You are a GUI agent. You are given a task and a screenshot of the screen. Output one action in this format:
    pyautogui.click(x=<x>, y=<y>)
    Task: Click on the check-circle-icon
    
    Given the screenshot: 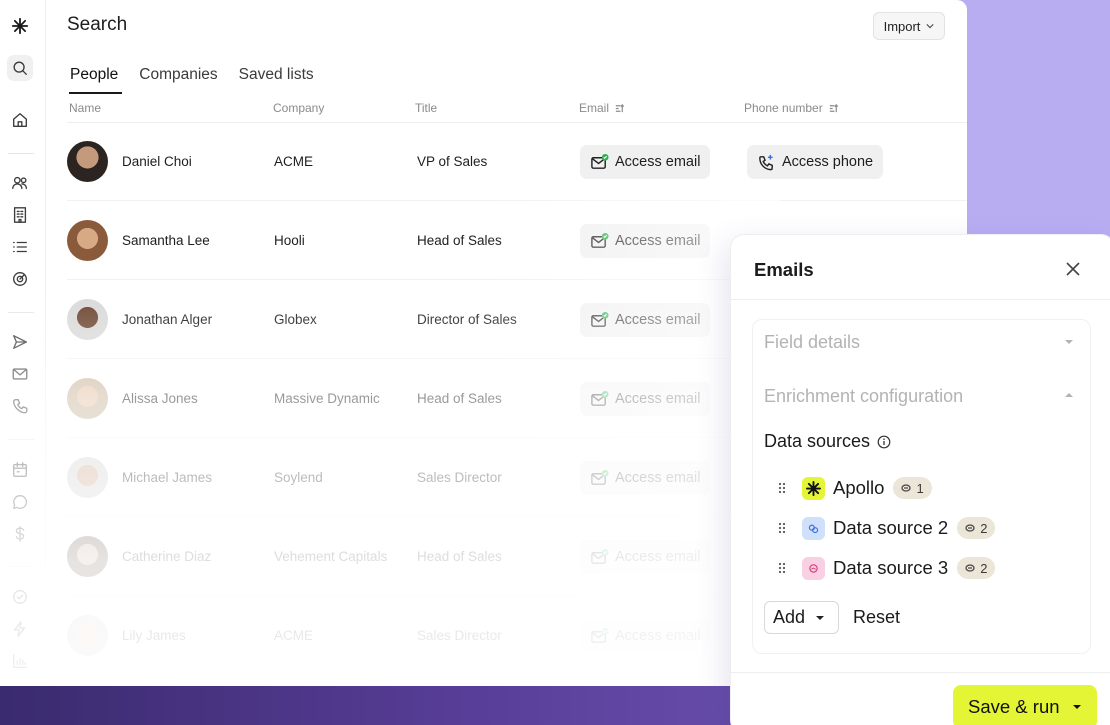 What is the action you would take?
    pyautogui.click(x=20, y=597)
    